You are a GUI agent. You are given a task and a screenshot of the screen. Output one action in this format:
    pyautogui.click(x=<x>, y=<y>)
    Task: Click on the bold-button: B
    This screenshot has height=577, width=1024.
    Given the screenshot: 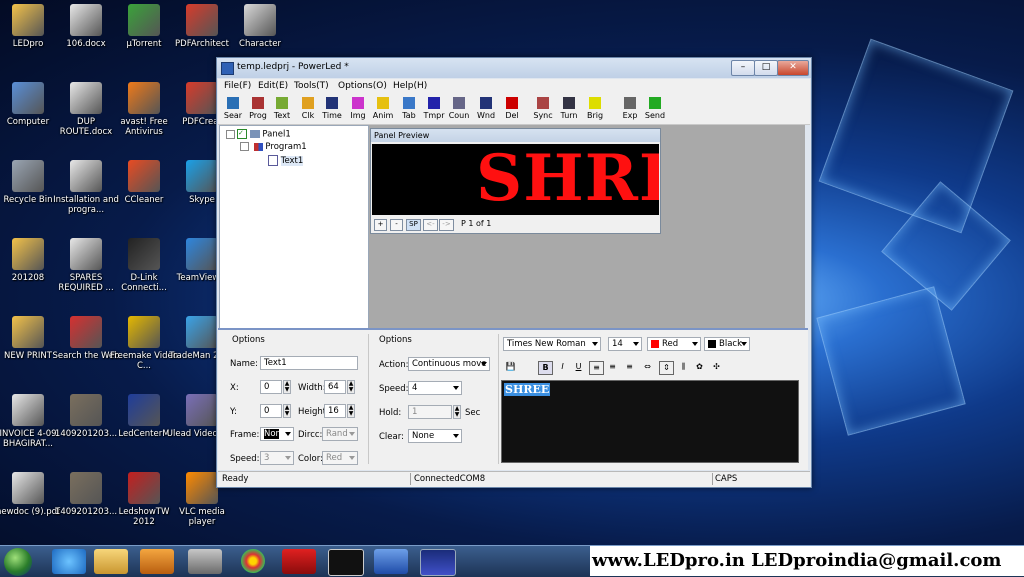 What is the action you would take?
    pyautogui.click(x=545, y=368)
    